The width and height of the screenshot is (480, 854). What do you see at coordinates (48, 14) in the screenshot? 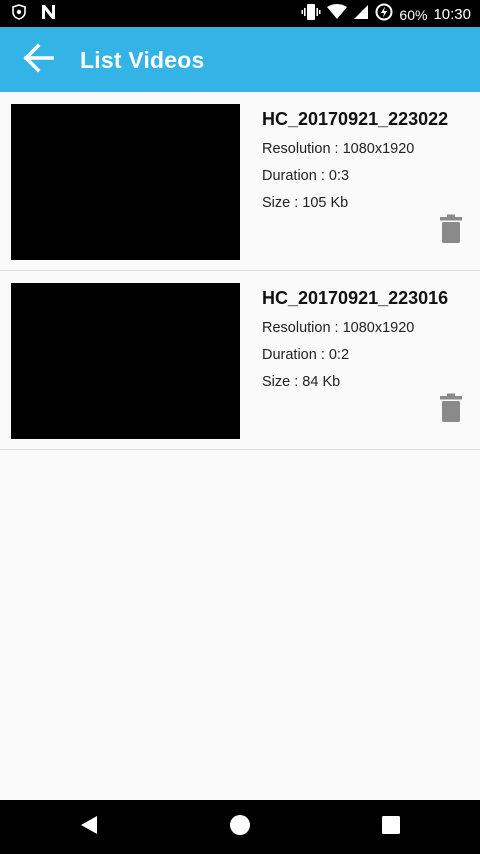
I see `n-notification-icon` at bounding box center [48, 14].